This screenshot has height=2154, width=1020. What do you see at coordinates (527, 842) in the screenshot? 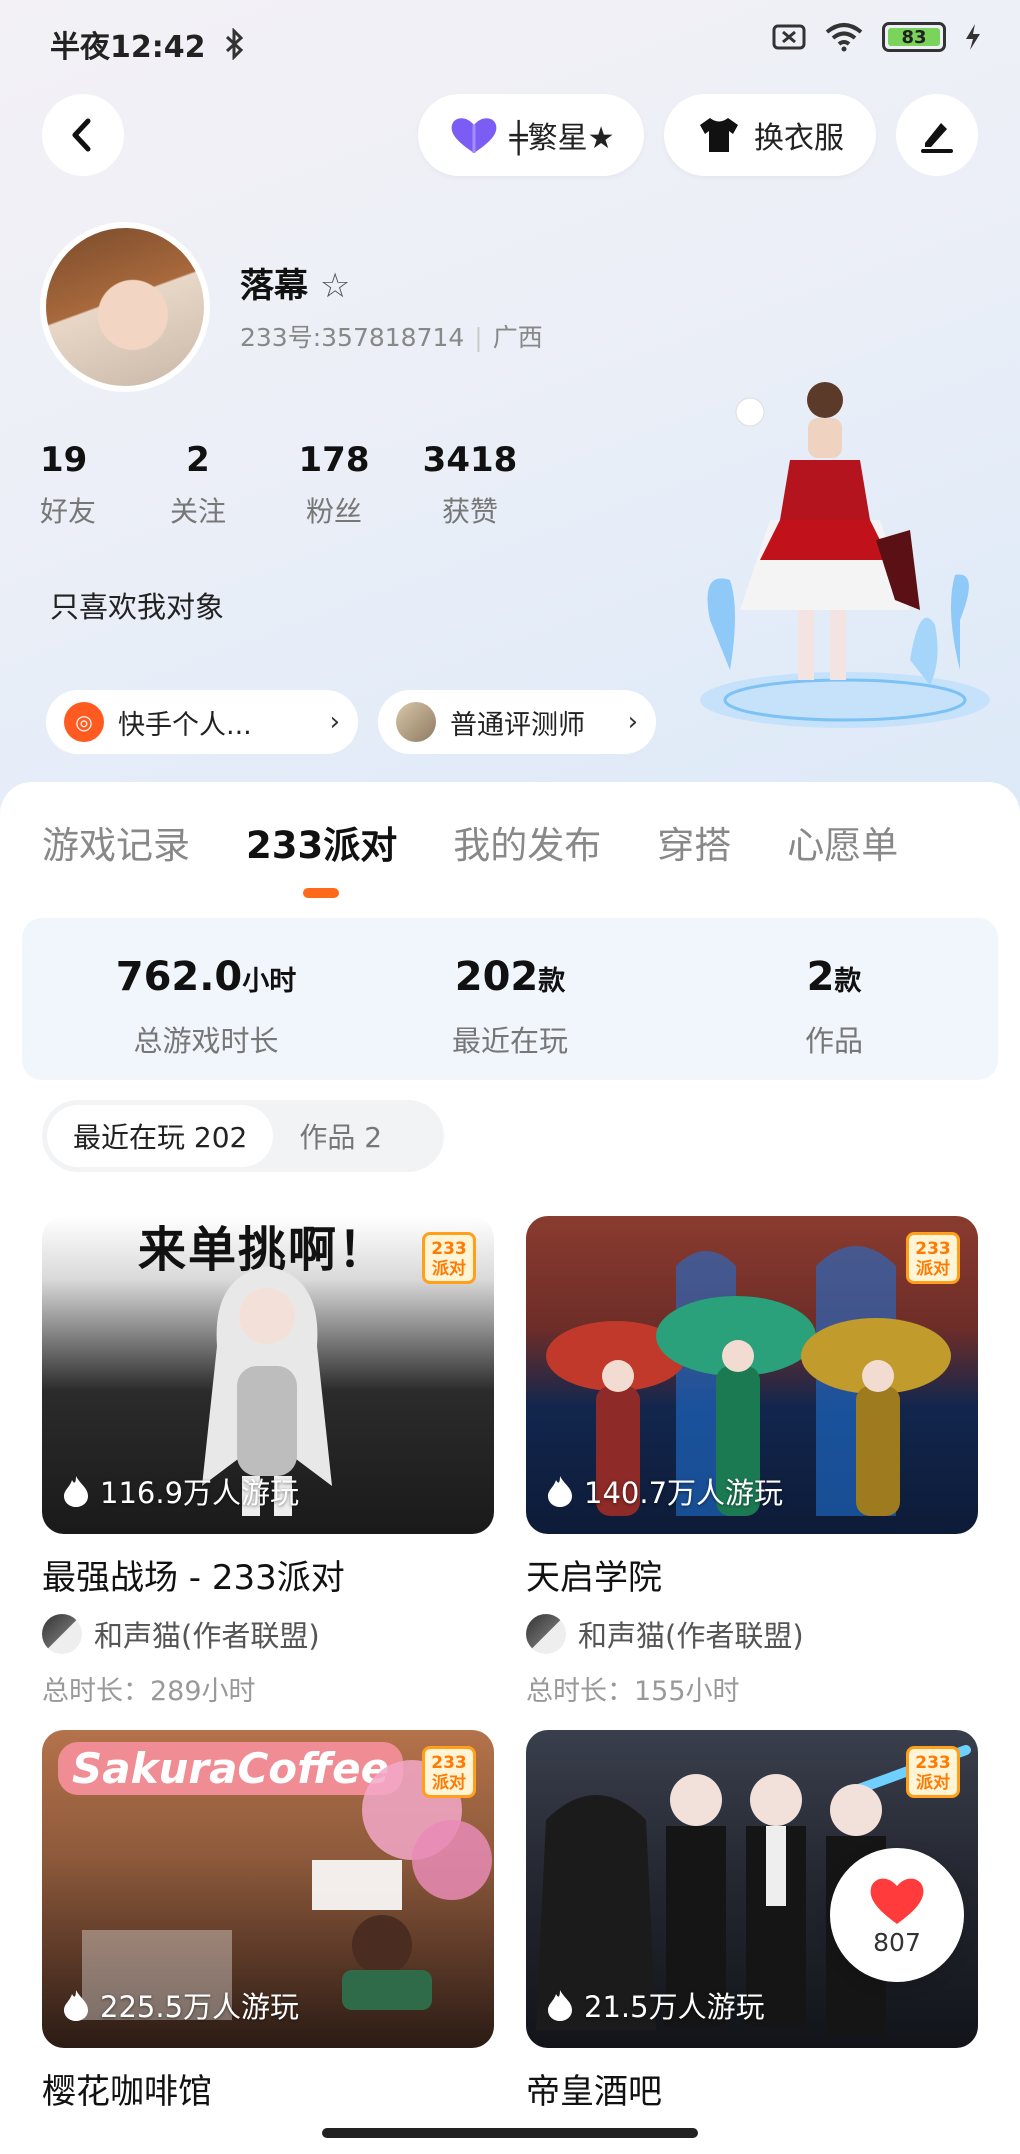
I see `tab-my-posts: 我的发布` at bounding box center [527, 842].